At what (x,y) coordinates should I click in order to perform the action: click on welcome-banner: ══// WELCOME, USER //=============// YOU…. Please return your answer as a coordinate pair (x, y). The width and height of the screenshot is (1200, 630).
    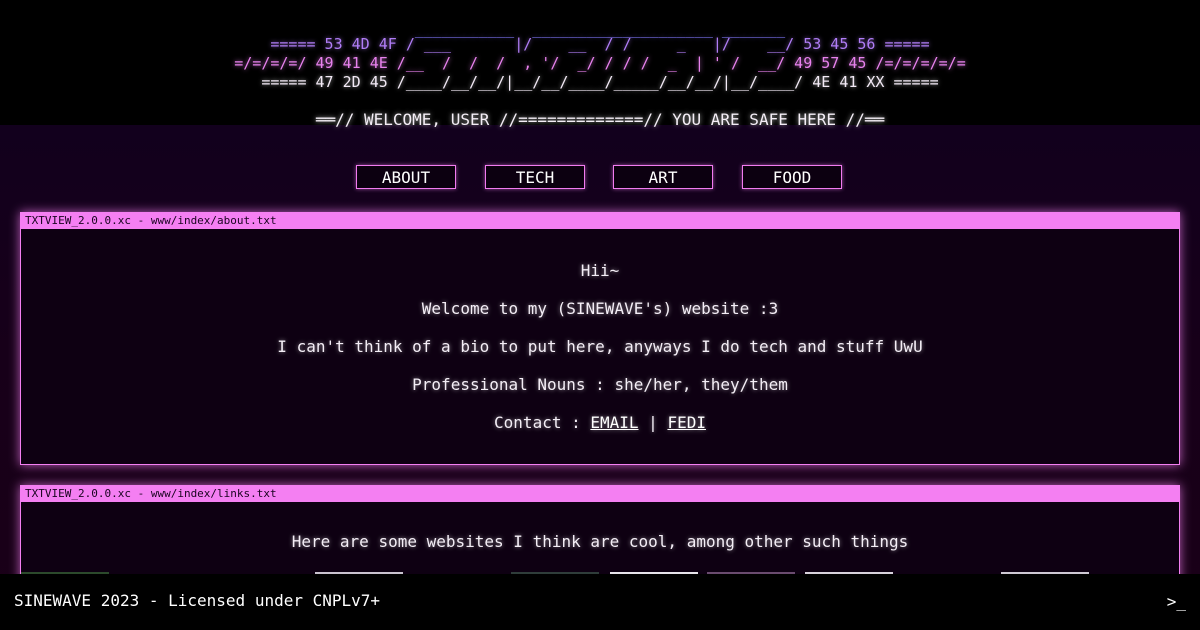
    Looking at the image, I should click on (600, 119).